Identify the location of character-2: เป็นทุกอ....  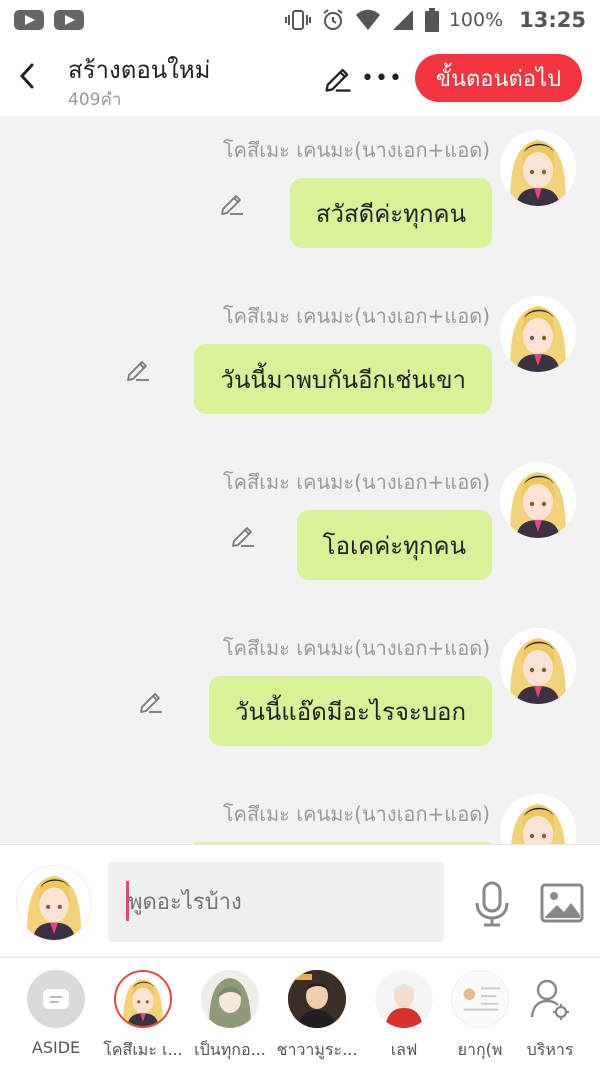
(230, 1016).